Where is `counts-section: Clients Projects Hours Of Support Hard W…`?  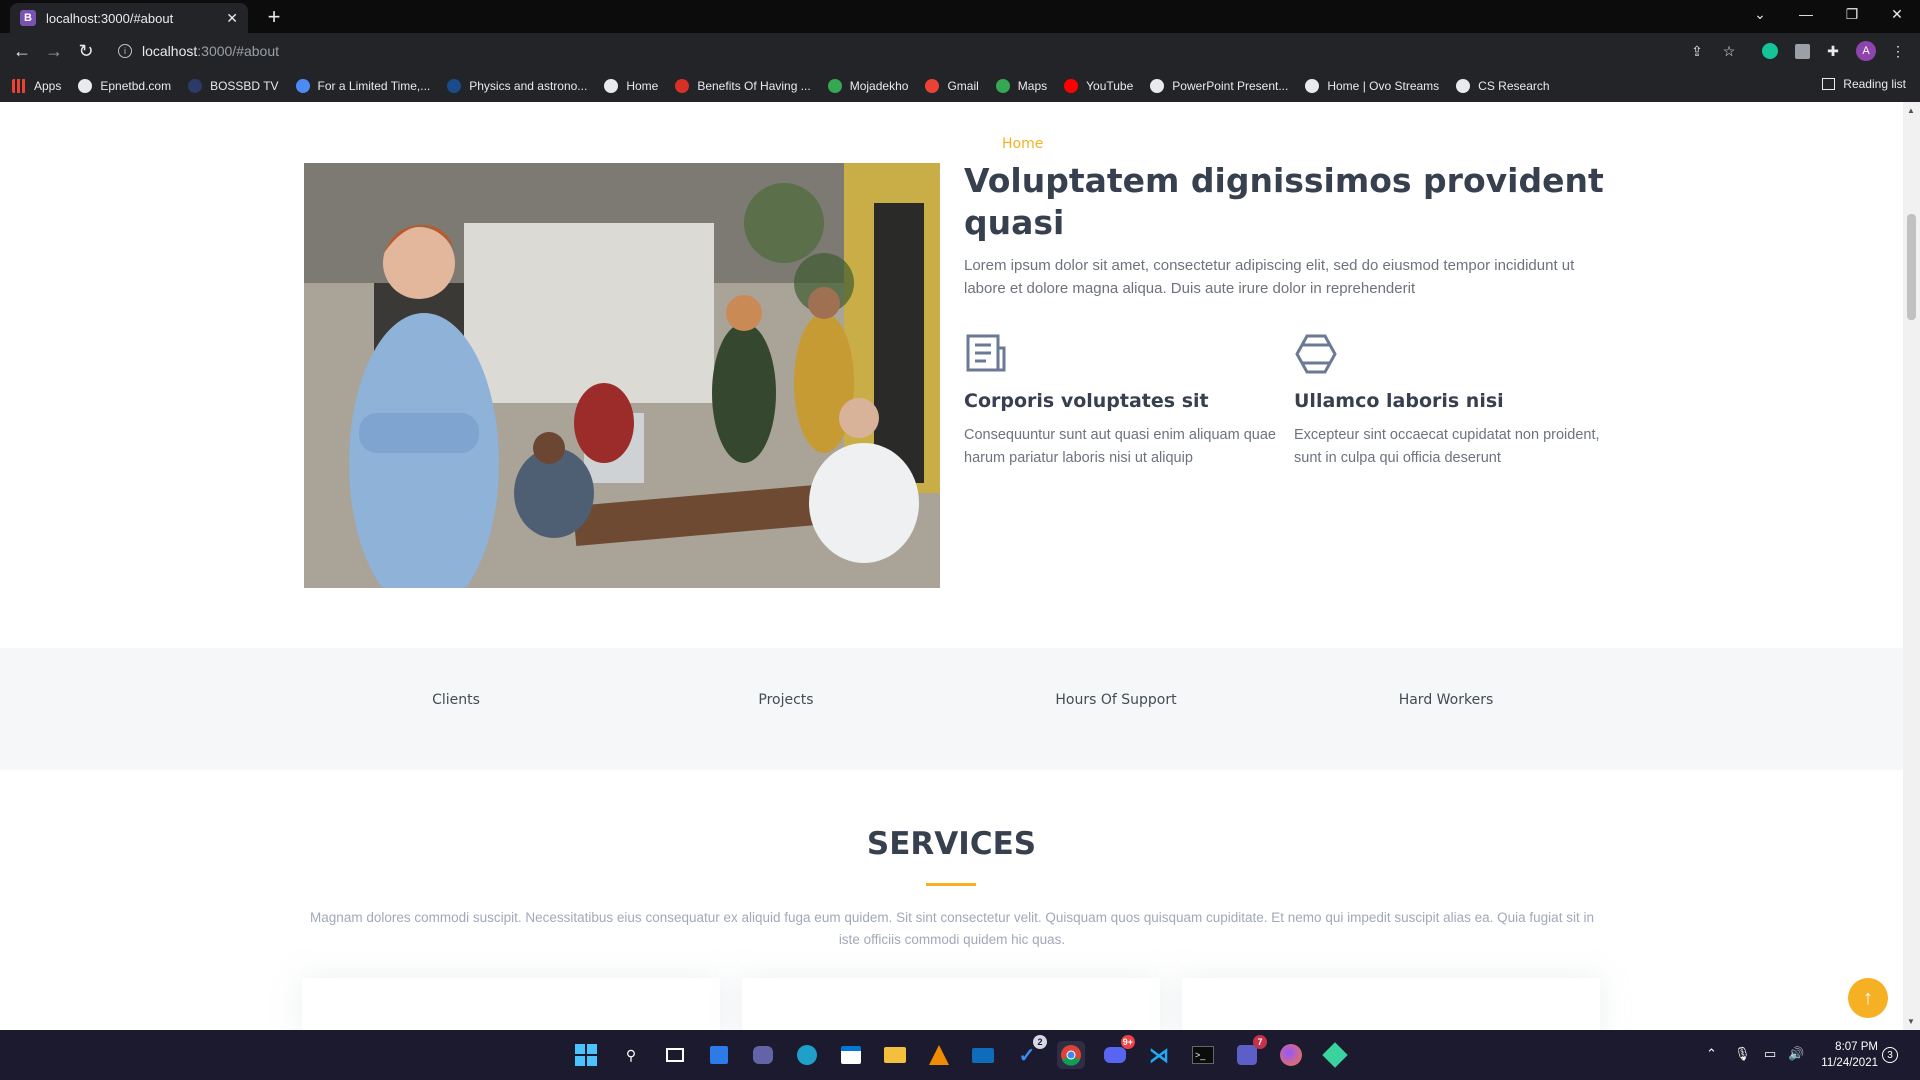 counts-section: Clients Projects Hours Of Support Hard W… is located at coordinates (951, 709).